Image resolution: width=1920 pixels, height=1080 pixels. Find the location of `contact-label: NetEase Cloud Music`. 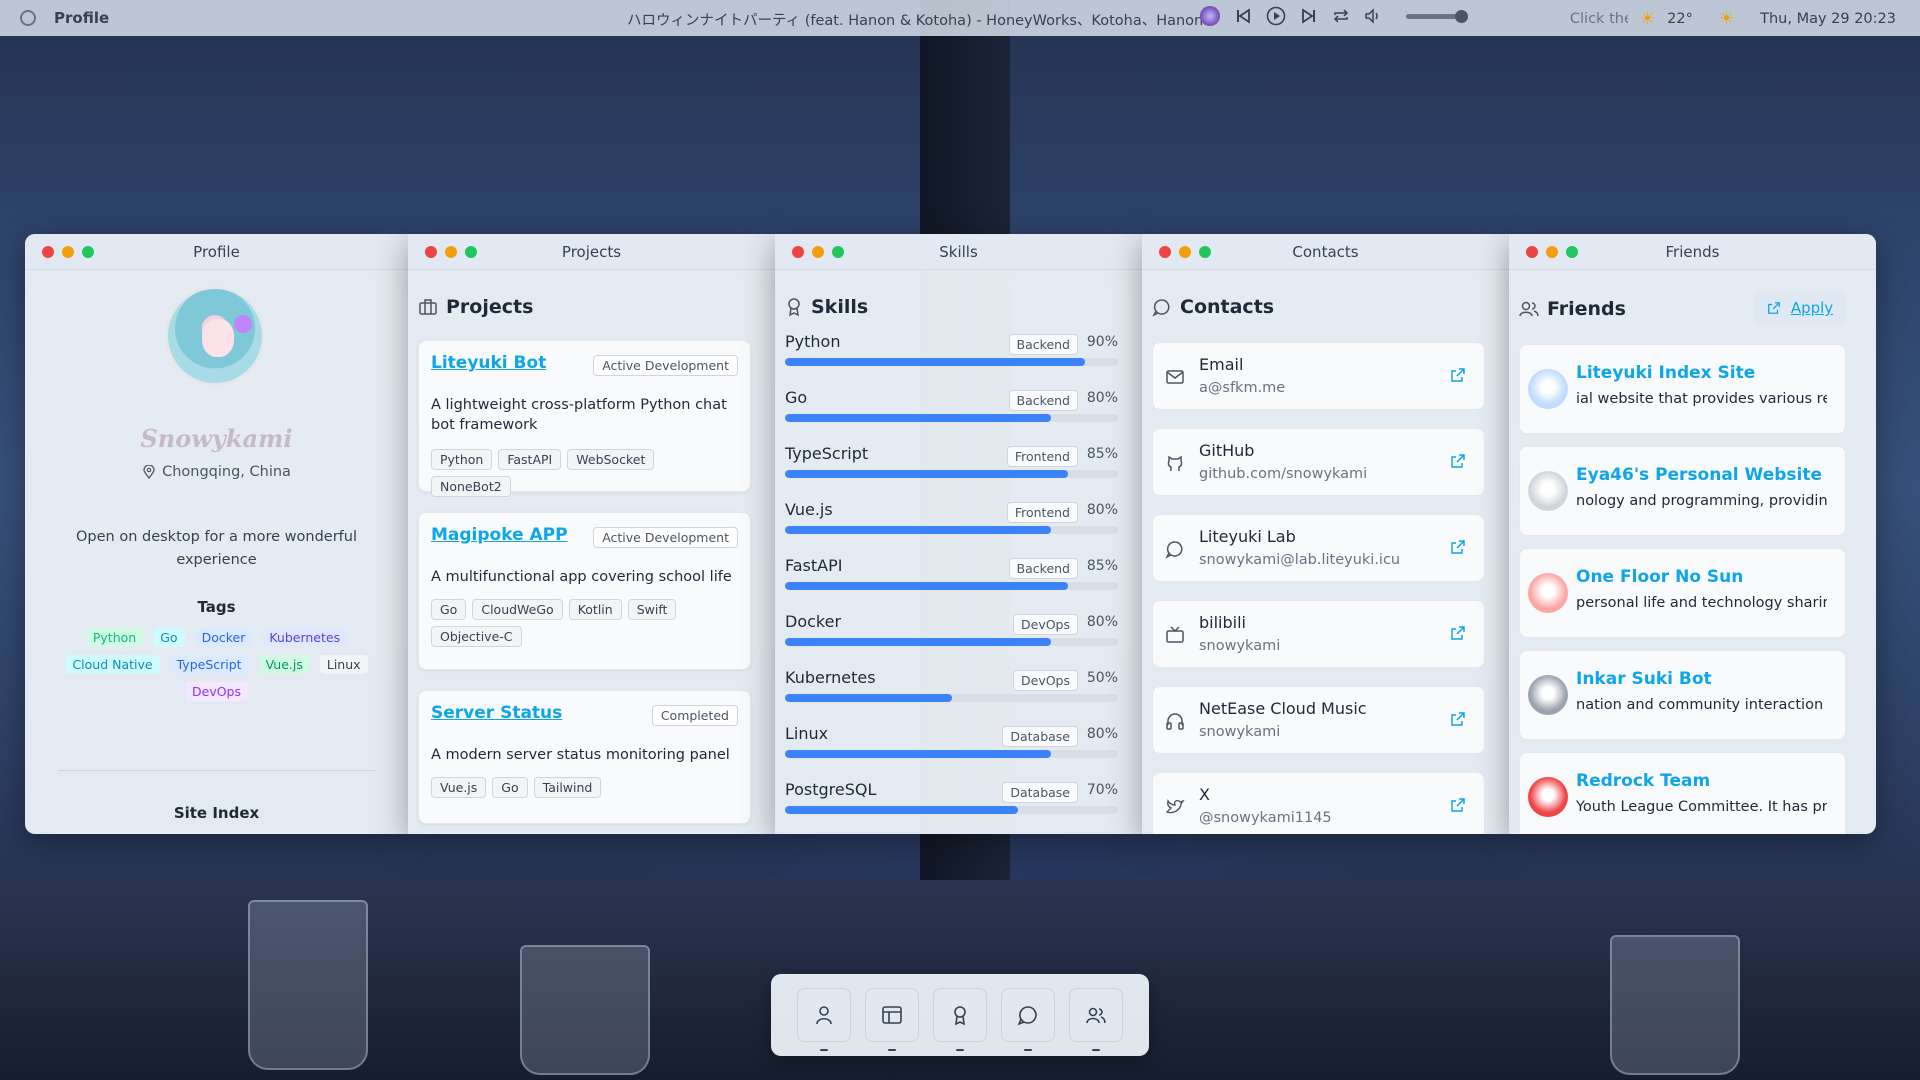

contact-label: NetEase Cloud Music is located at coordinates (1283, 708).